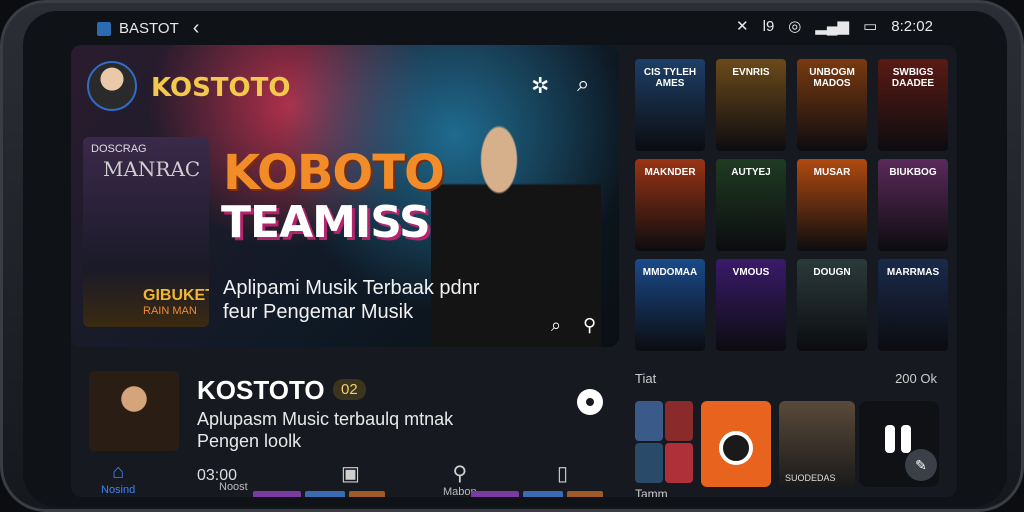  I want to click on poster-top-text: DOSCRAG, so click(119, 149).